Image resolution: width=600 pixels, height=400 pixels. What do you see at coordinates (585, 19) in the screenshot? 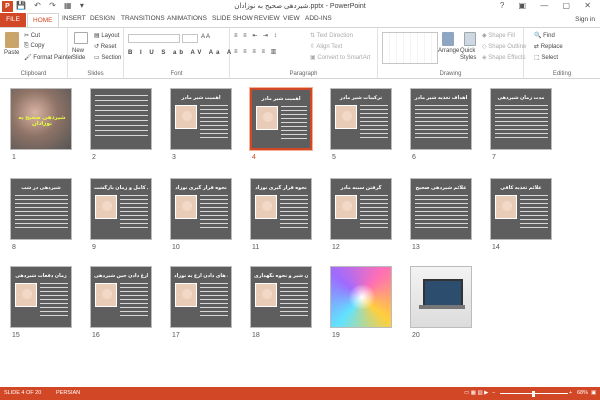
I see `sign-in-link: Sign in` at bounding box center [585, 19].